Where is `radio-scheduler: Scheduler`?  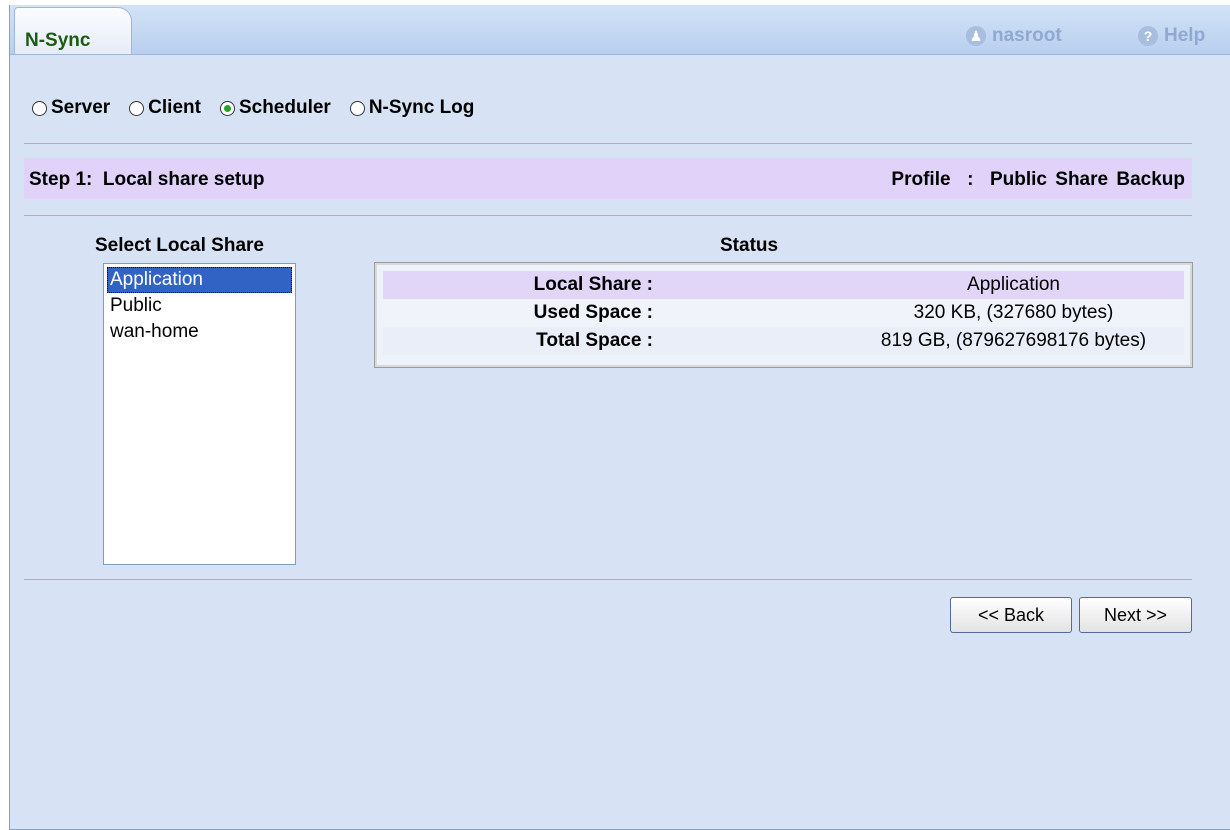 radio-scheduler: Scheduler is located at coordinates (275, 108).